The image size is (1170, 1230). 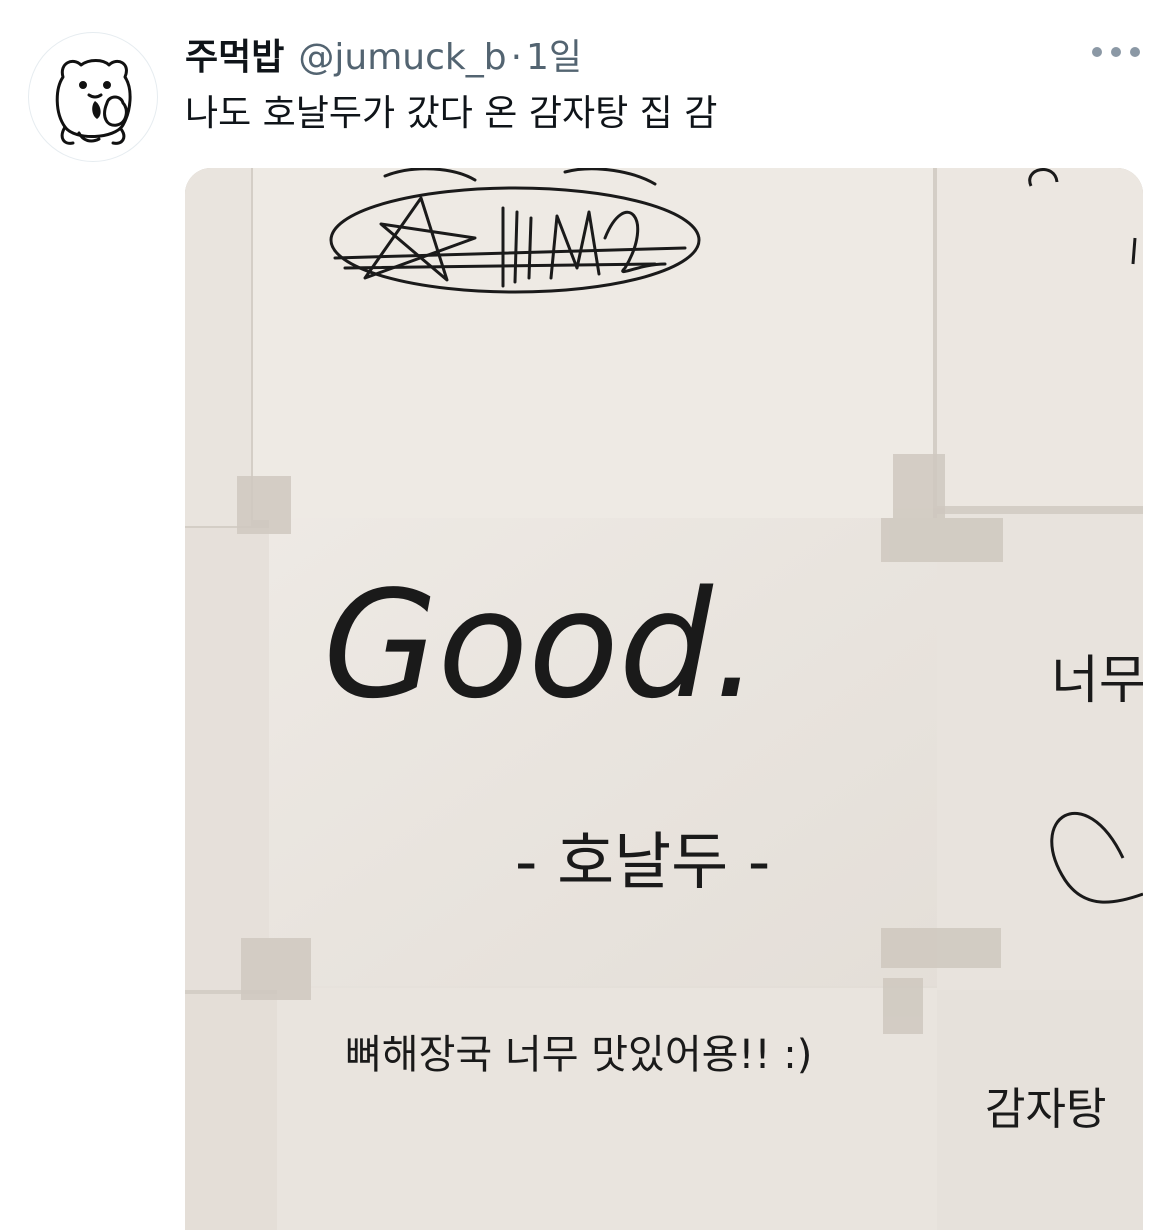 I want to click on more-options-button, so click(x=1116, y=52).